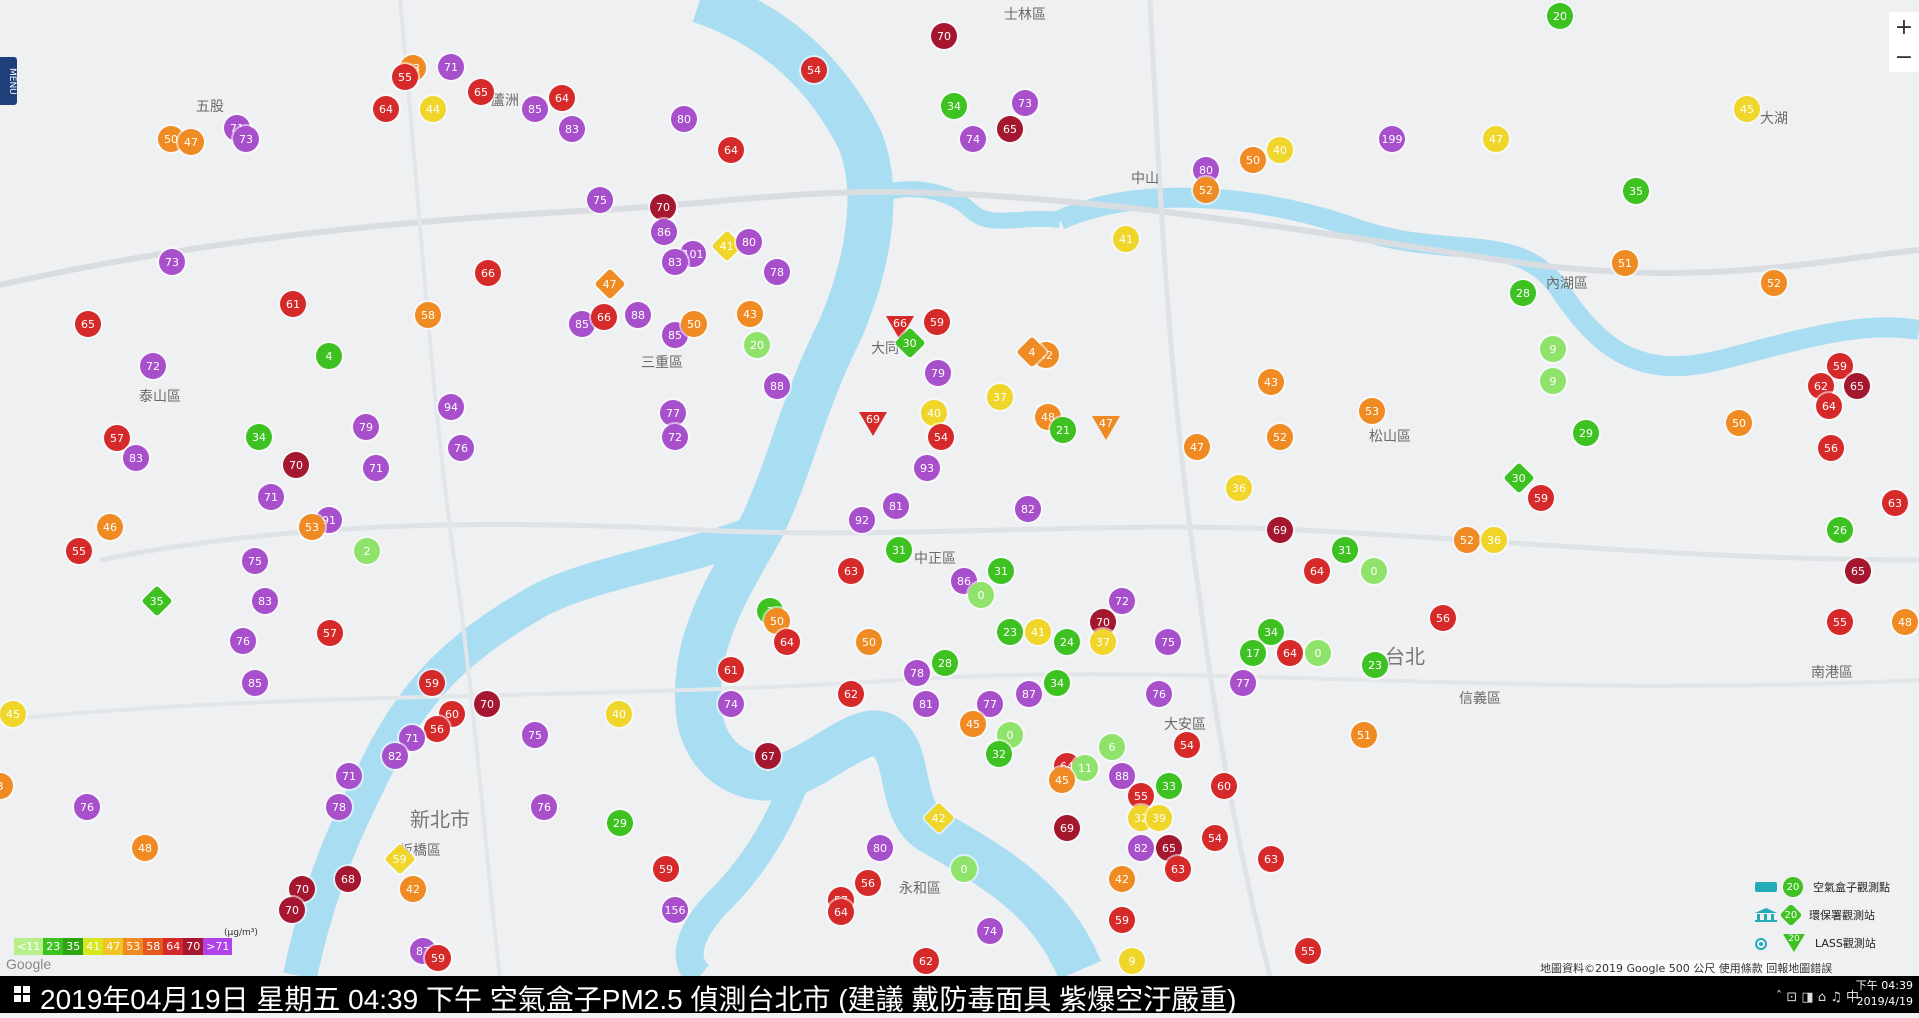 The width and height of the screenshot is (1919, 1018). I want to click on airbox-marker: 28, so click(1523, 293).